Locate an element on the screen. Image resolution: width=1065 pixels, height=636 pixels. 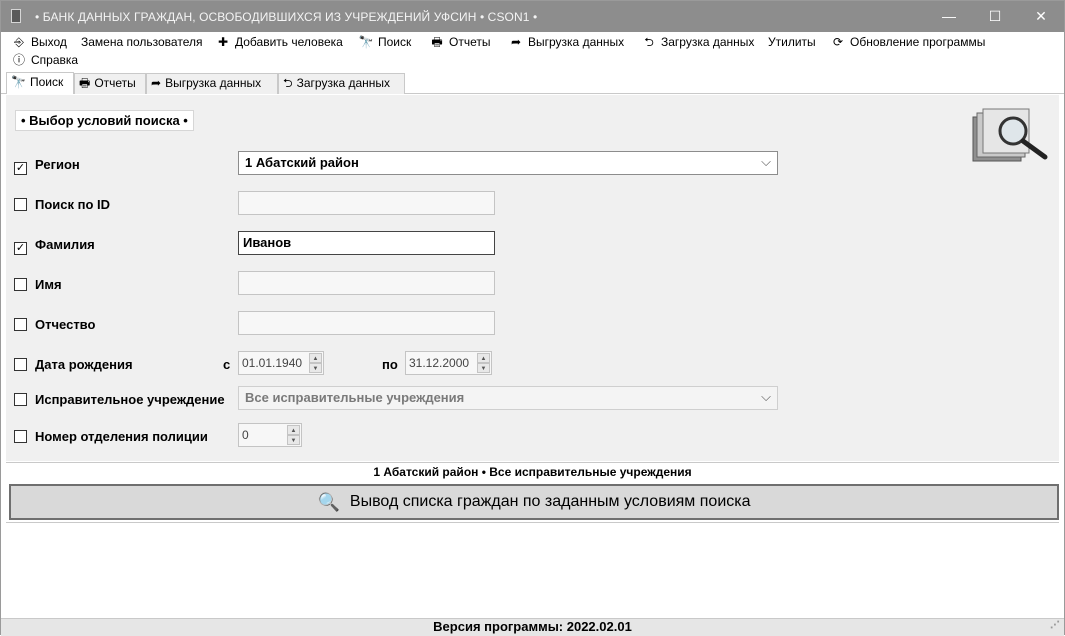
results-area is located at coordinates (532, 569).